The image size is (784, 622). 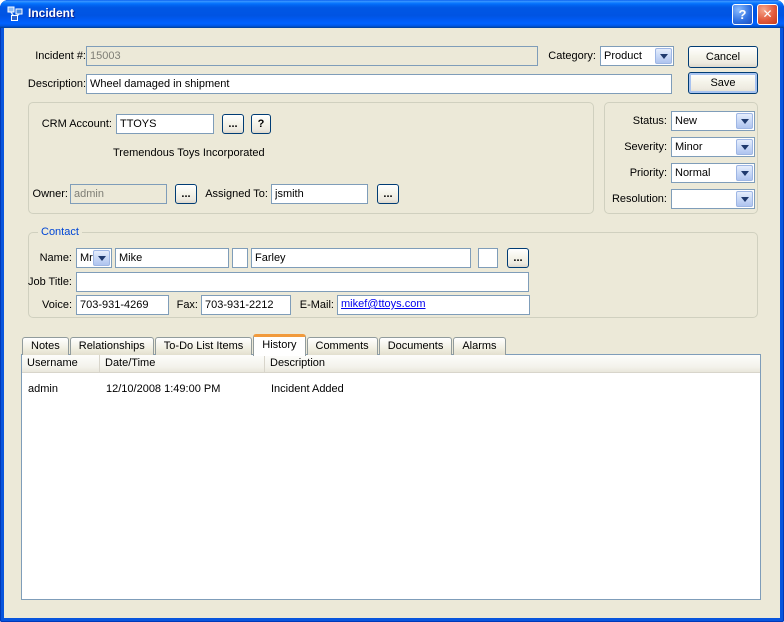 I want to click on category-select: Product, so click(x=637, y=56).